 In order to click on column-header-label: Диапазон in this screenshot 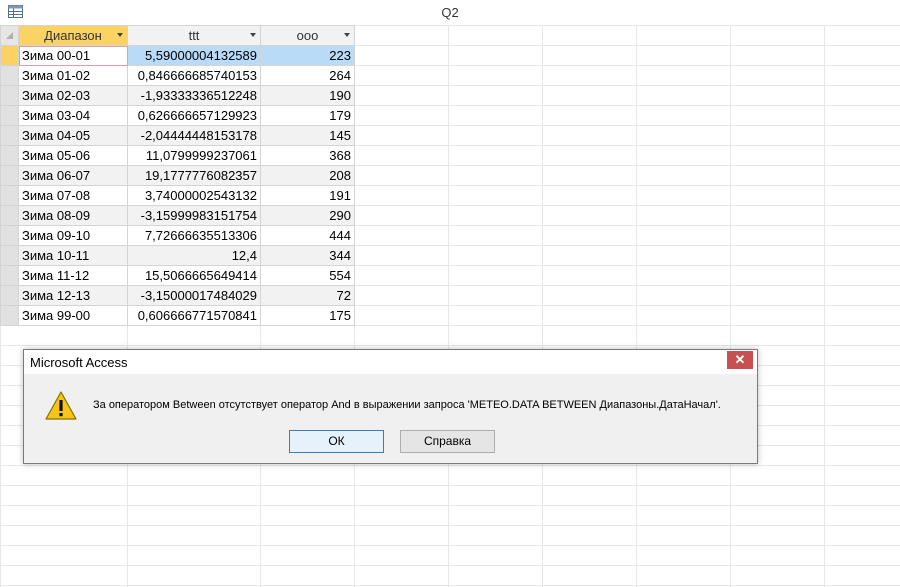, I will do `click(73, 35)`.